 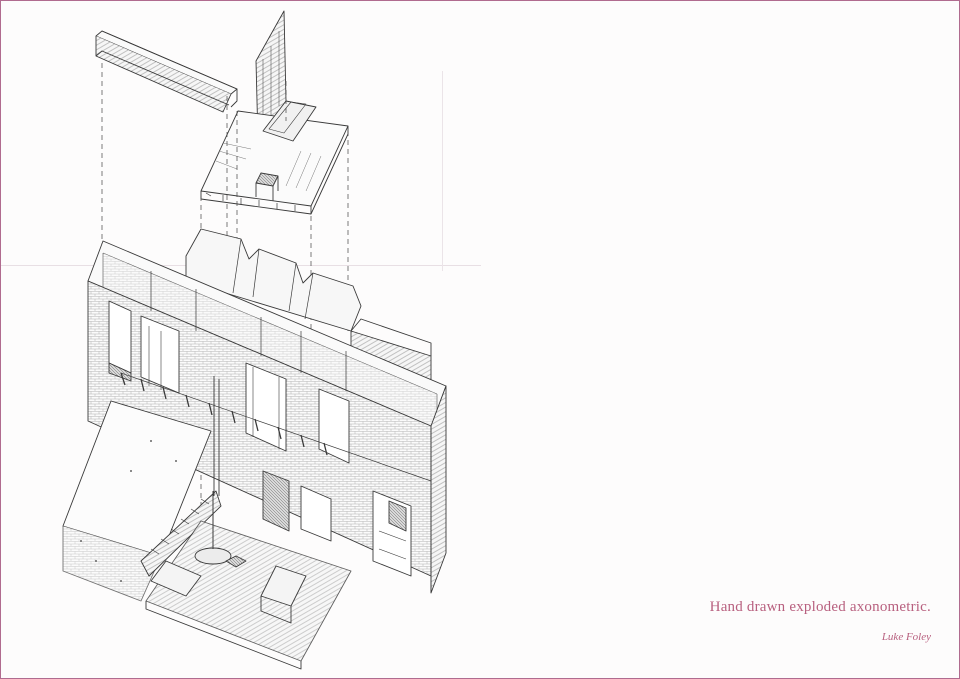 I want to click on author-credit: Luke Foley, so click(x=906, y=637).